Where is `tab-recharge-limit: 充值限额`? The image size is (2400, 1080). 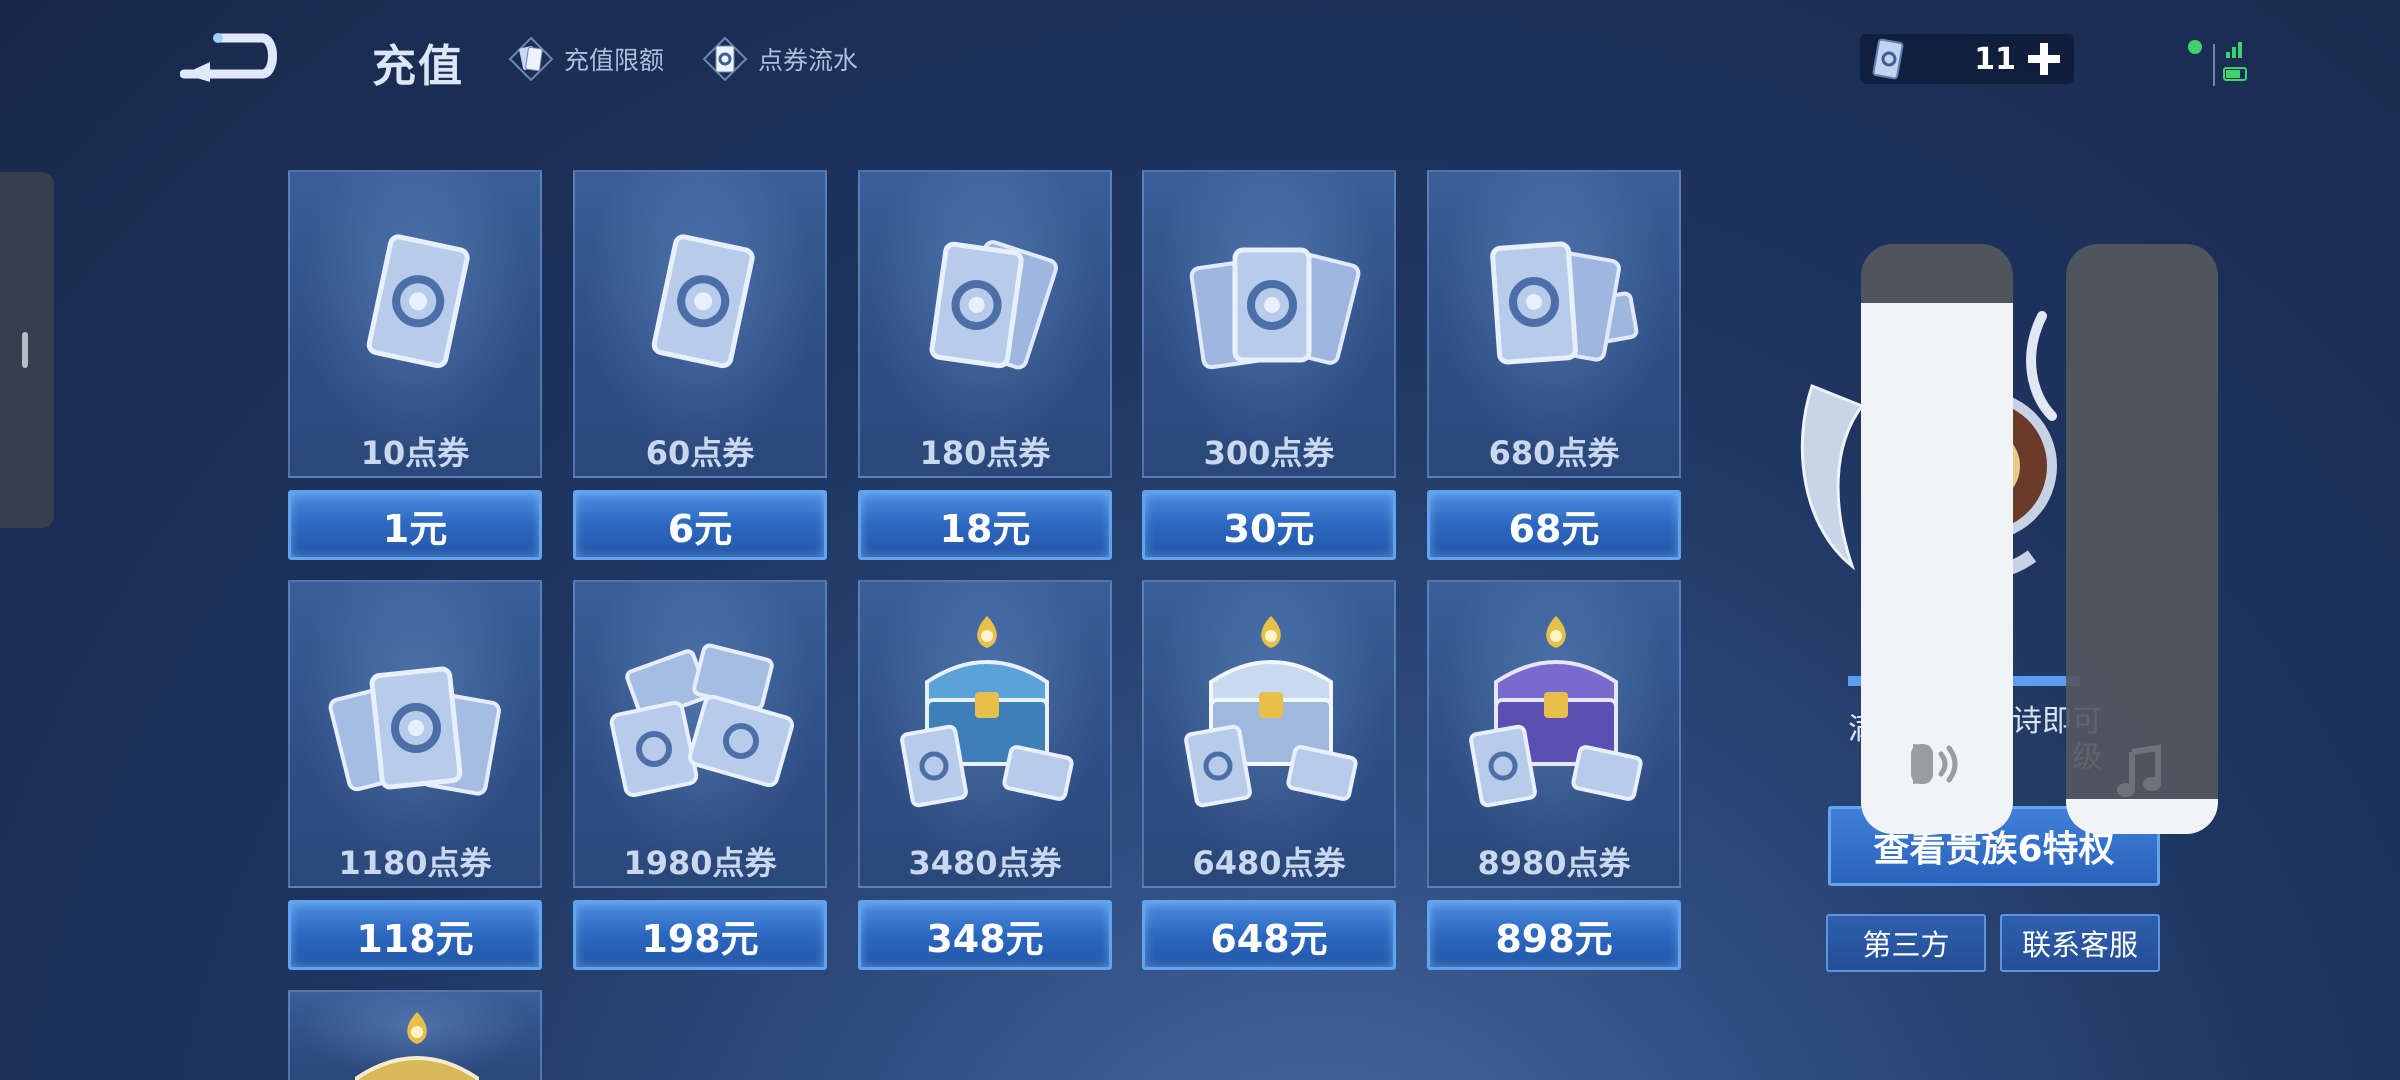 tab-recharge-limit: 充值限额 is located at coordinates (586, 59).